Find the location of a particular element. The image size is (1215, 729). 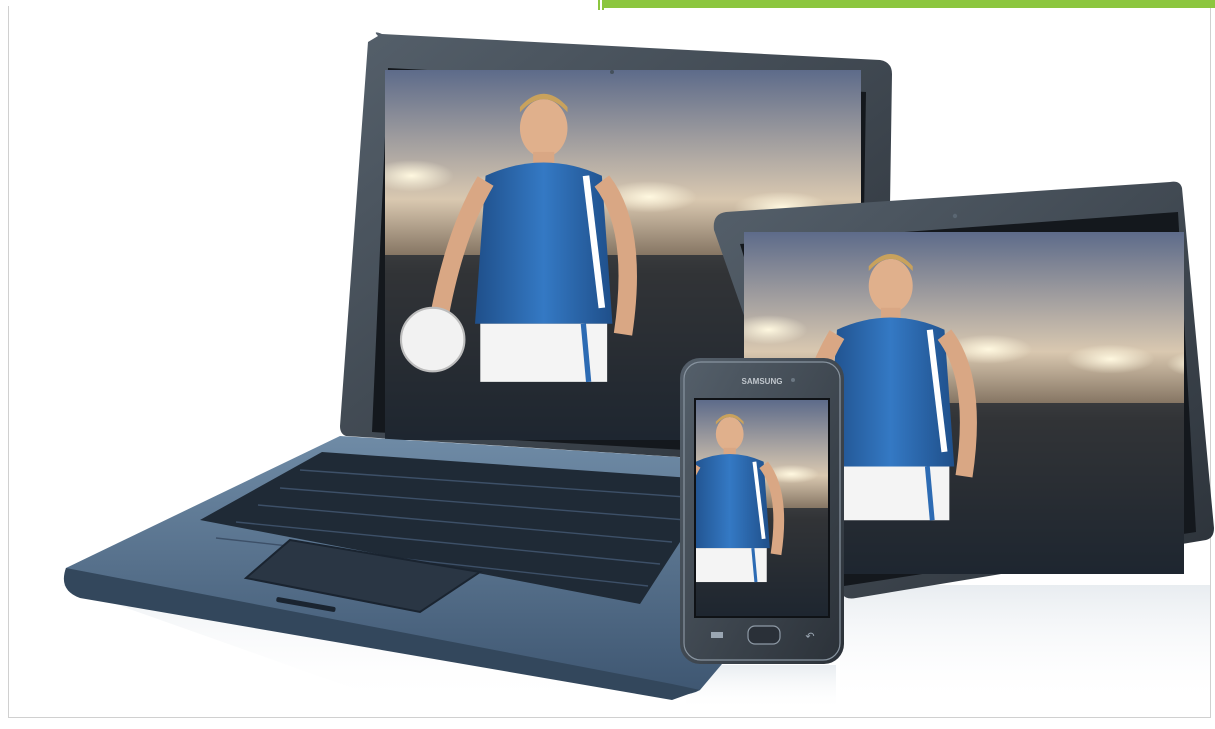

phone-brand-text: SAMSUNG is located at coordinates (762, 381).